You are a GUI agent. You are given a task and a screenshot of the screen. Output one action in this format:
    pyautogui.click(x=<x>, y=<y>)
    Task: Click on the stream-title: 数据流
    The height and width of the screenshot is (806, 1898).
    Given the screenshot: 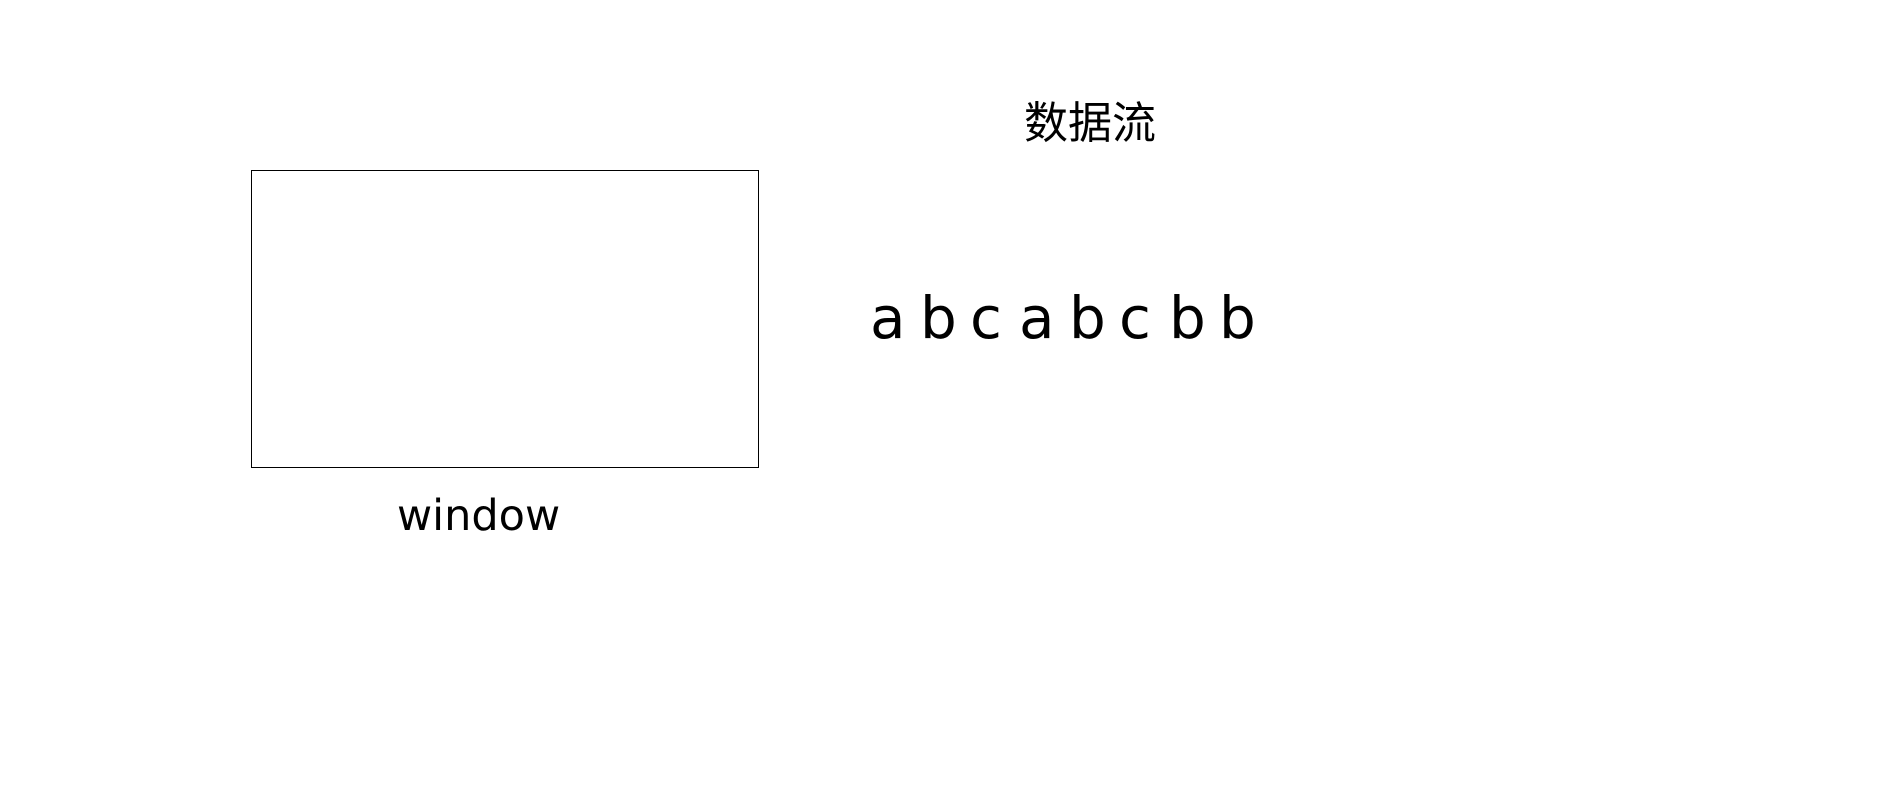 What is the action you would take?
    pyautogui.click(x=1090, y=123)
    